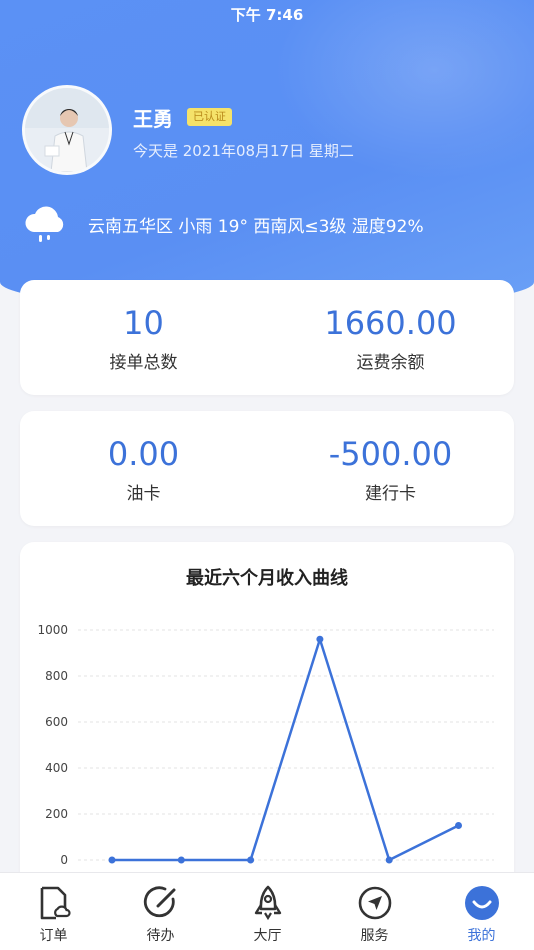 Image resolution: width=534 pixels, height=950 pixels. I want to click on stats-card-balance: 10 接单总数 1660.00 运费余额, so click(267, 337).